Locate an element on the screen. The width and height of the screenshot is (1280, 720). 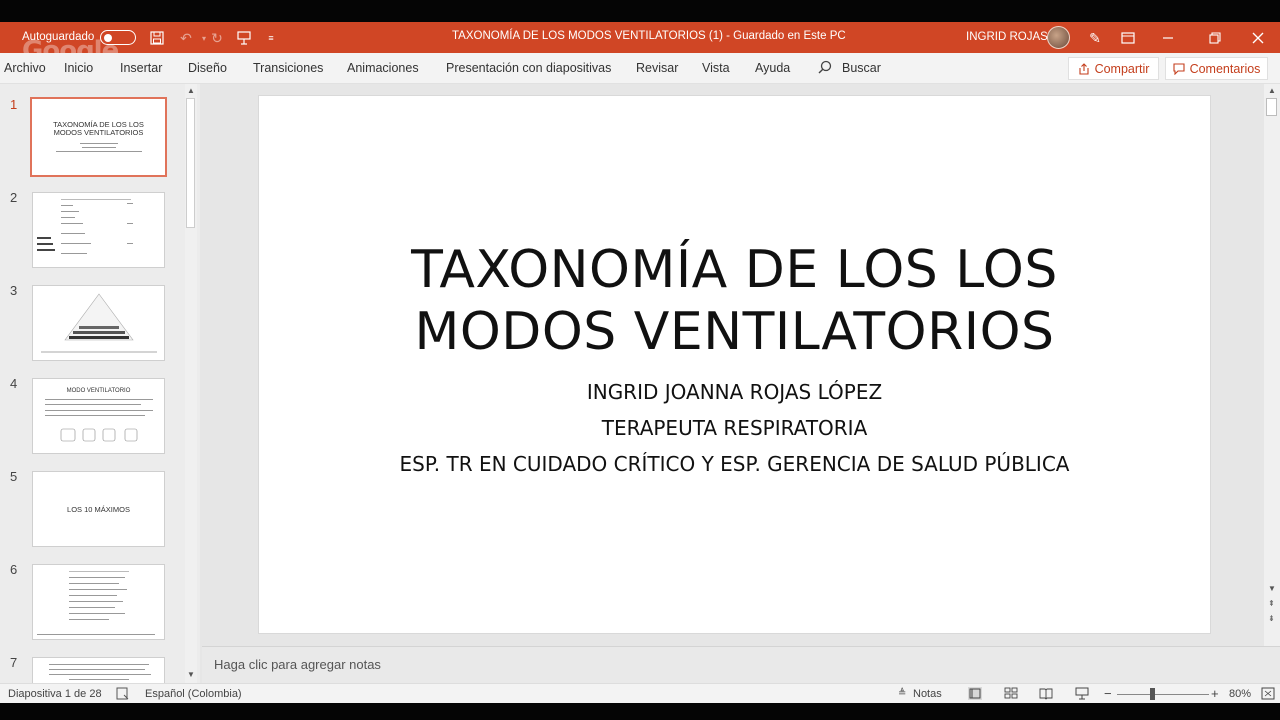
fit-to-window-icon is located at coordinates (1268, 693).